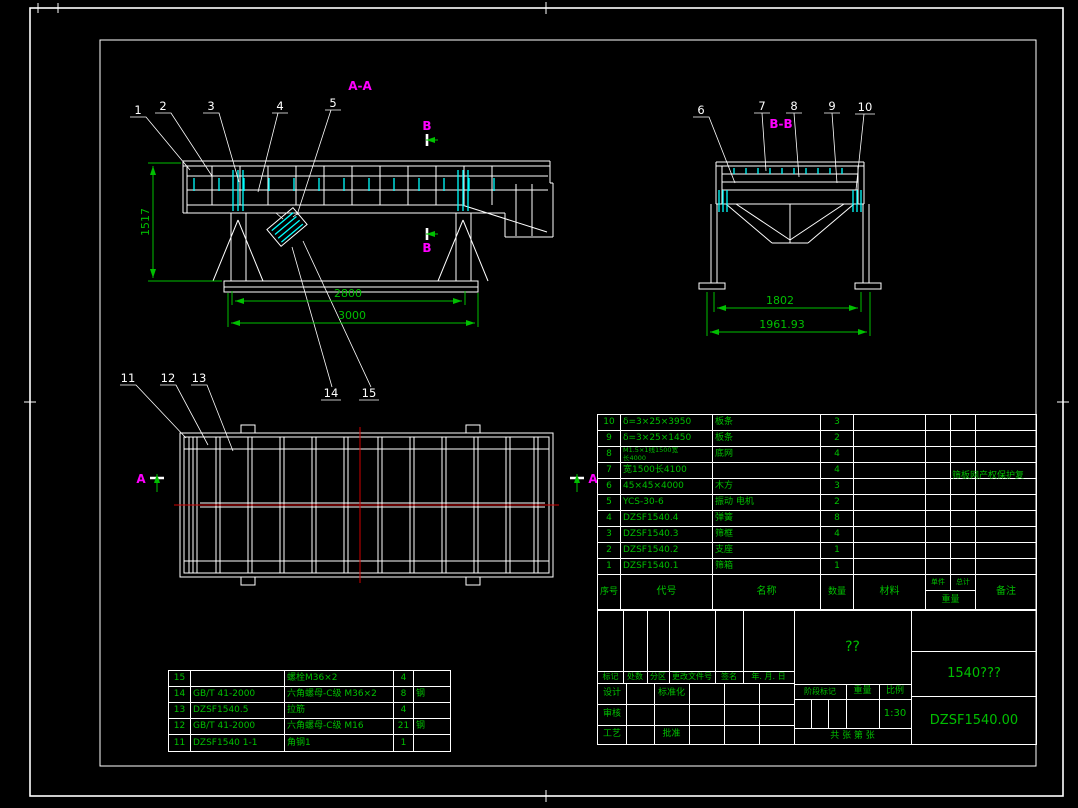 The width and height of the screenshot is (1078, 808). Describe the element at coordinates (667, 518) in the screenshot. I see `bom-code: DZSF1540.4` at that location.